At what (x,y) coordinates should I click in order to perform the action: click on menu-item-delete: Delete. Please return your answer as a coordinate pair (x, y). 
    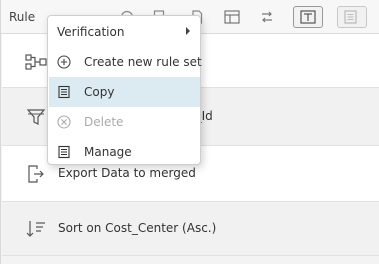
    Looking at the image, I should click on (124, 122).